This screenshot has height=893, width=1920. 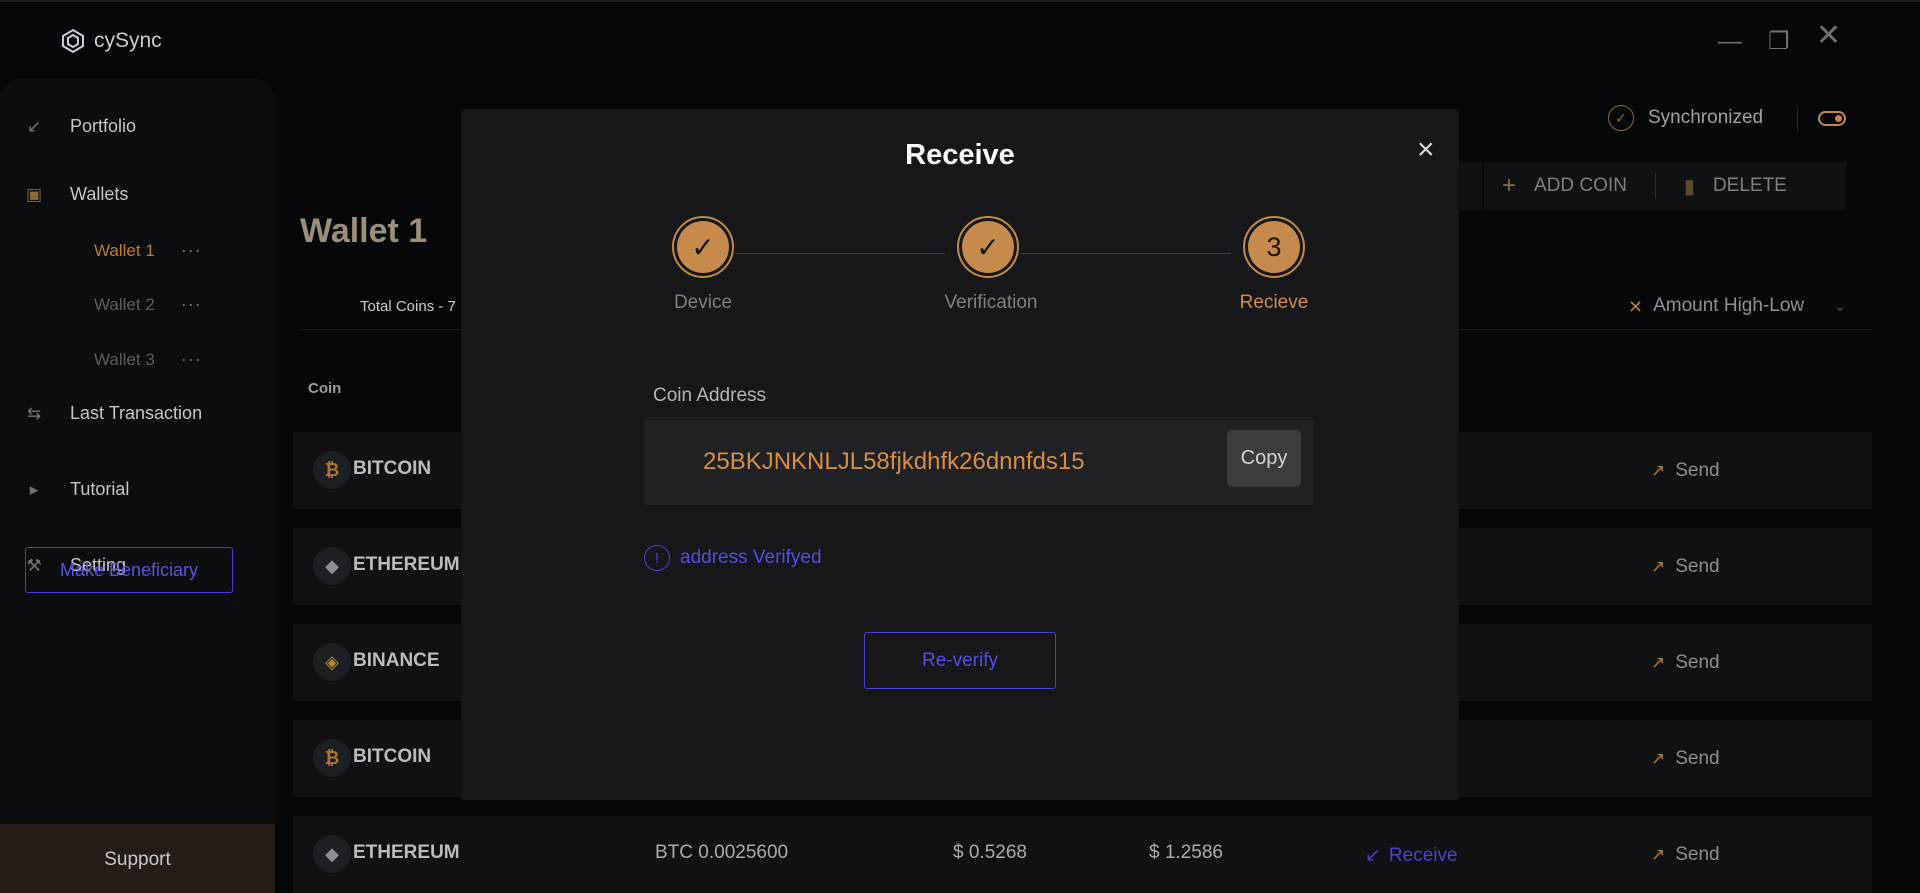 What do you see at coordinates (1665, 186) in the screenshot?
I see `wallet-toolbar: + ADD COIN ▮ DELETE` at bounding box center [1665, 186].